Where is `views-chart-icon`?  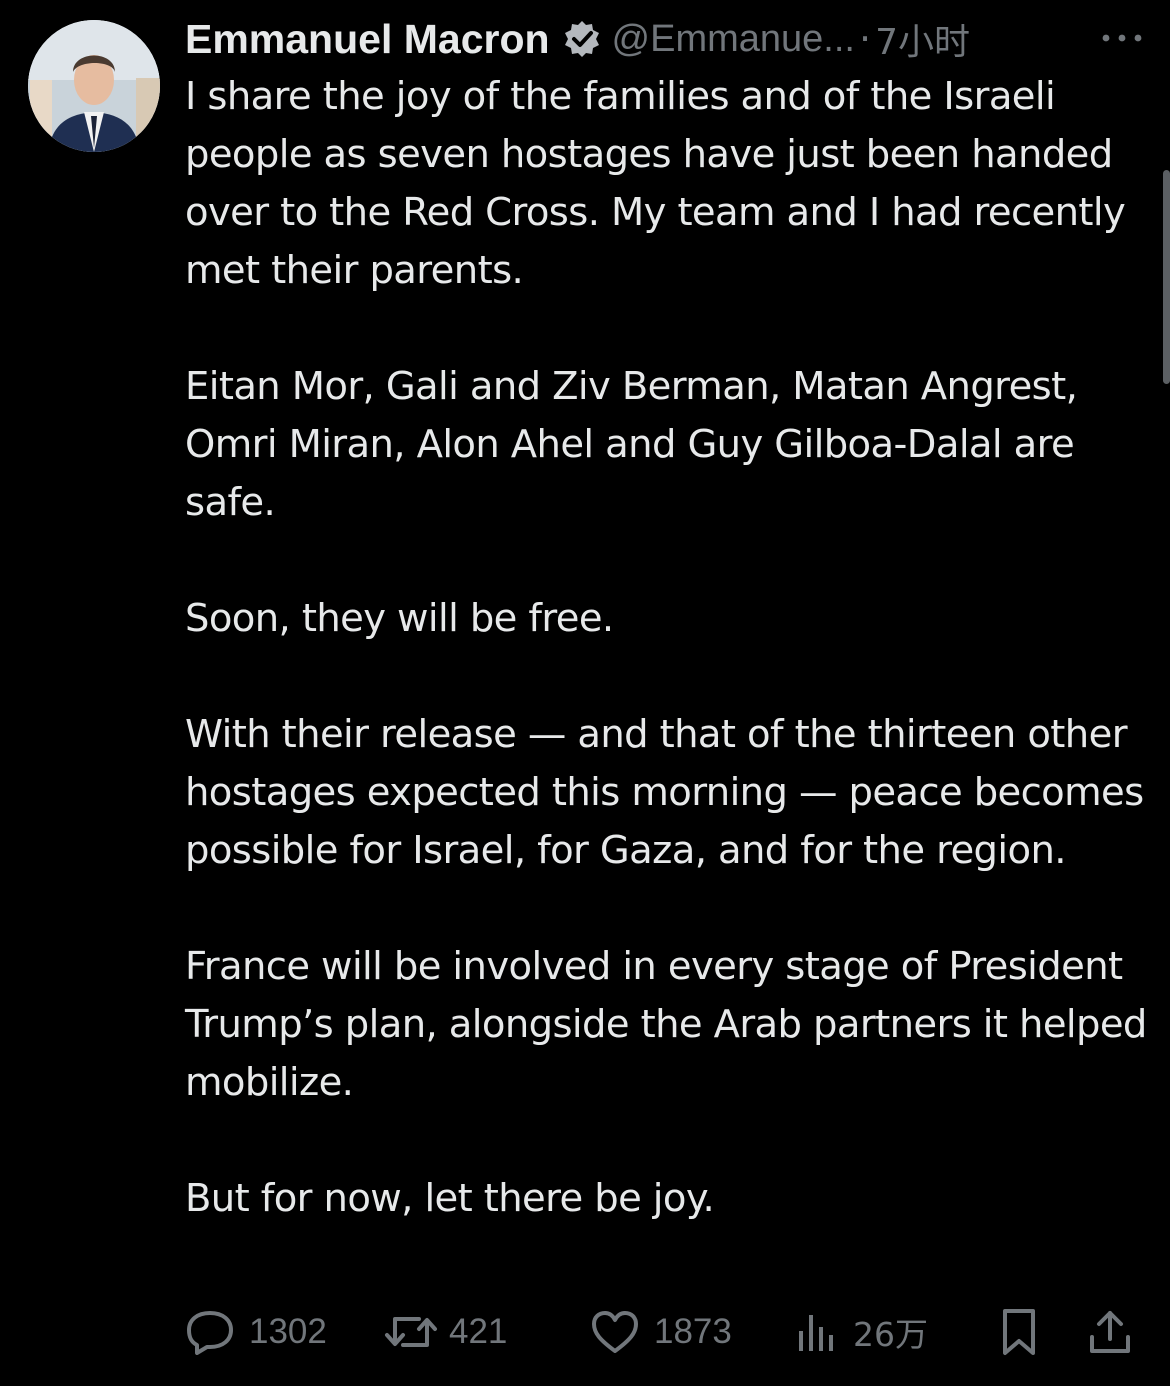 views-chart-icon is located at coordinates (816, 1333).